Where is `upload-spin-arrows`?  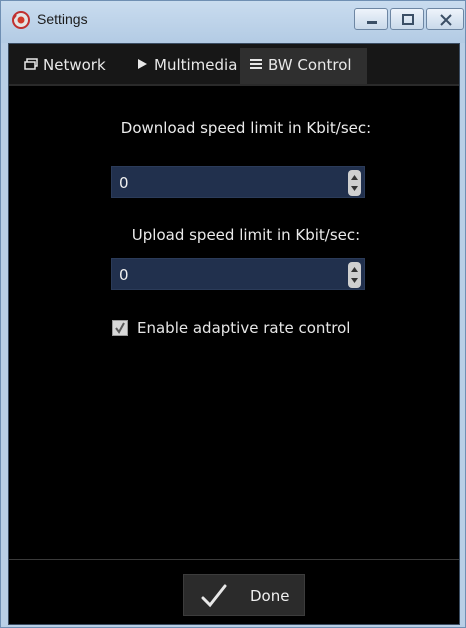 upload-spin-arrows is located at coordinates (354, 275).